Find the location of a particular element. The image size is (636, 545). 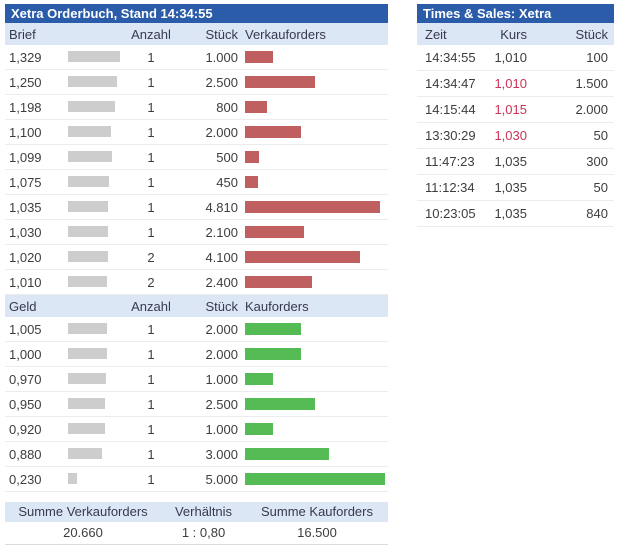

ts-header-price: Kurs is located at coordinates (513, 34).